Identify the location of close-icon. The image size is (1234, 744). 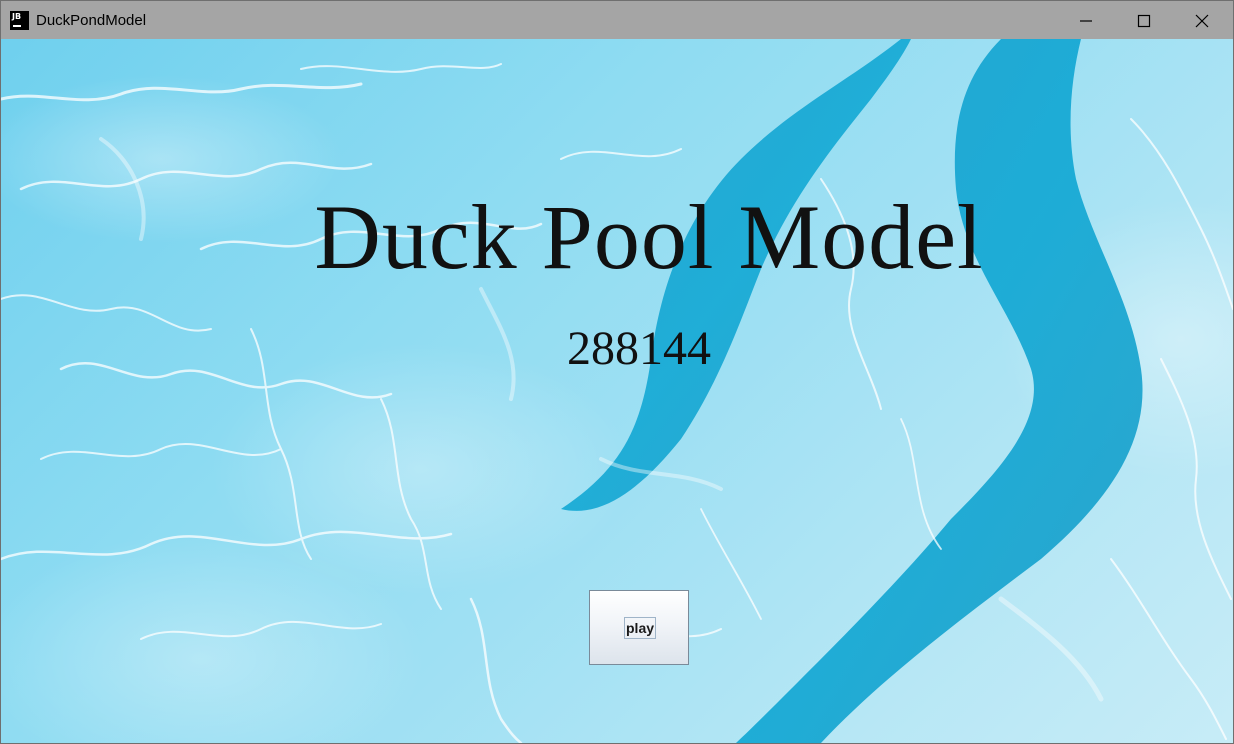
(1202, 21).